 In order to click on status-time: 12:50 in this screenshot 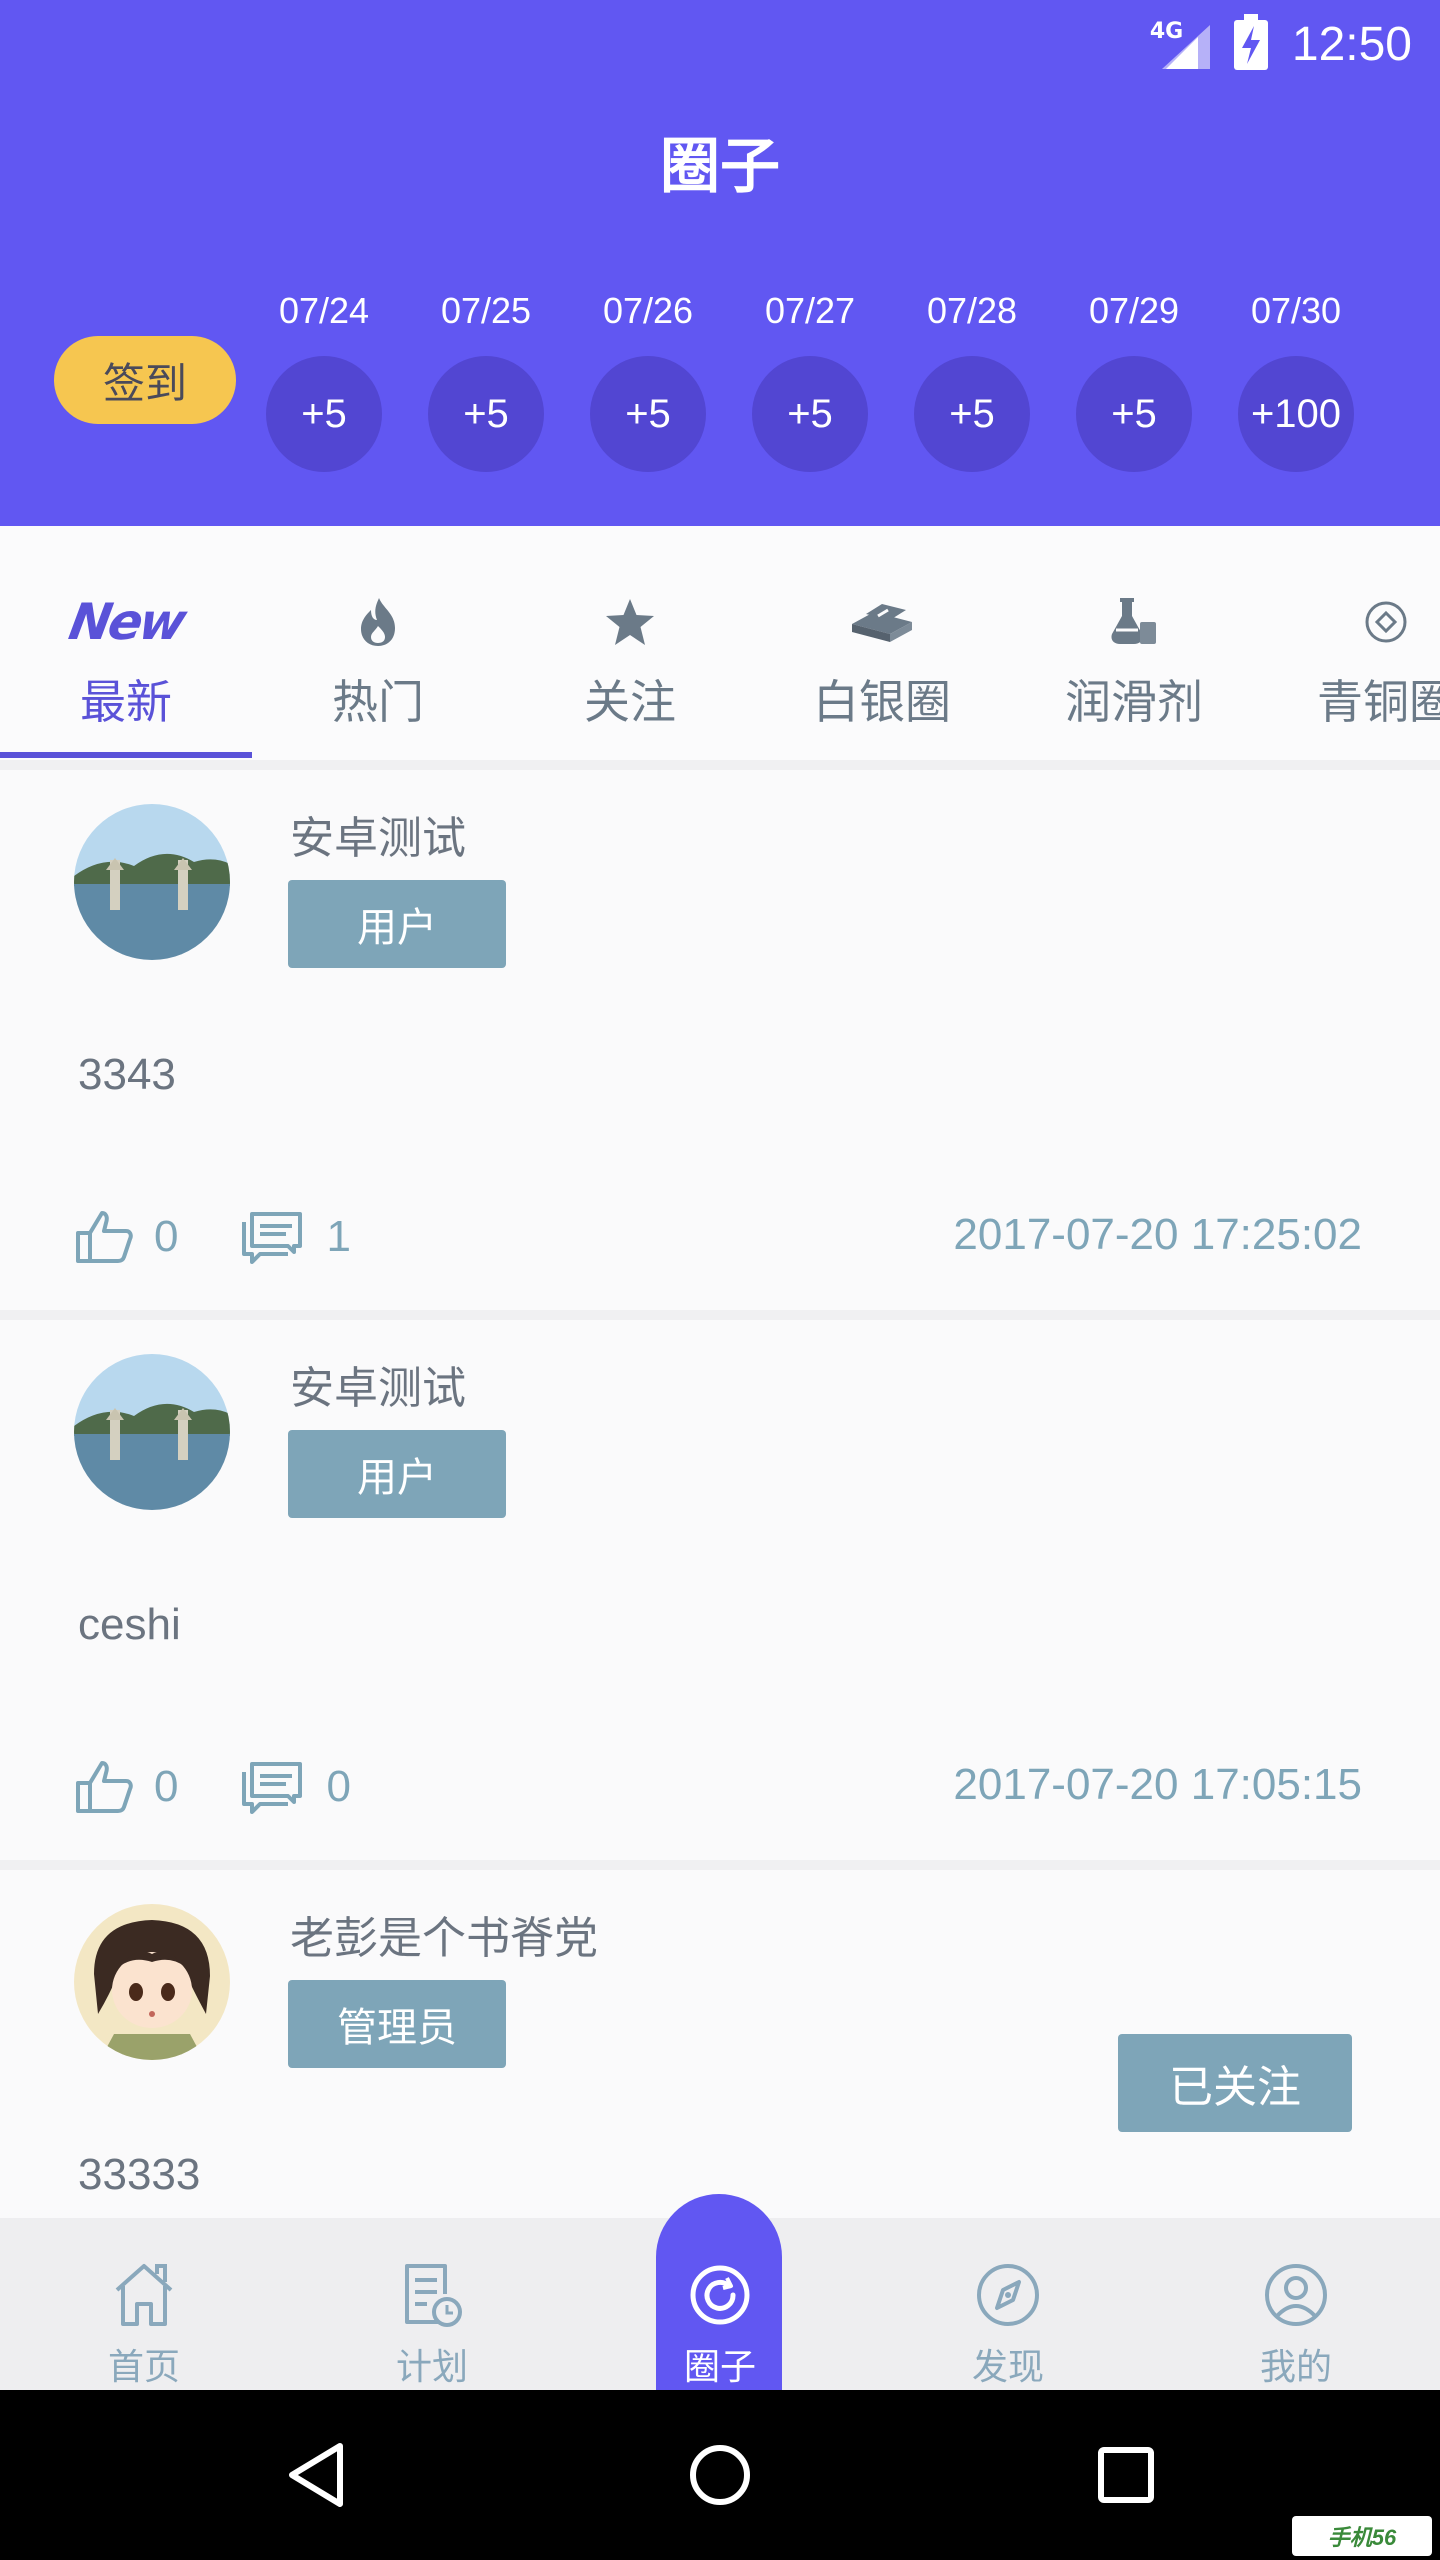, I will do `click(1351, 44)`.